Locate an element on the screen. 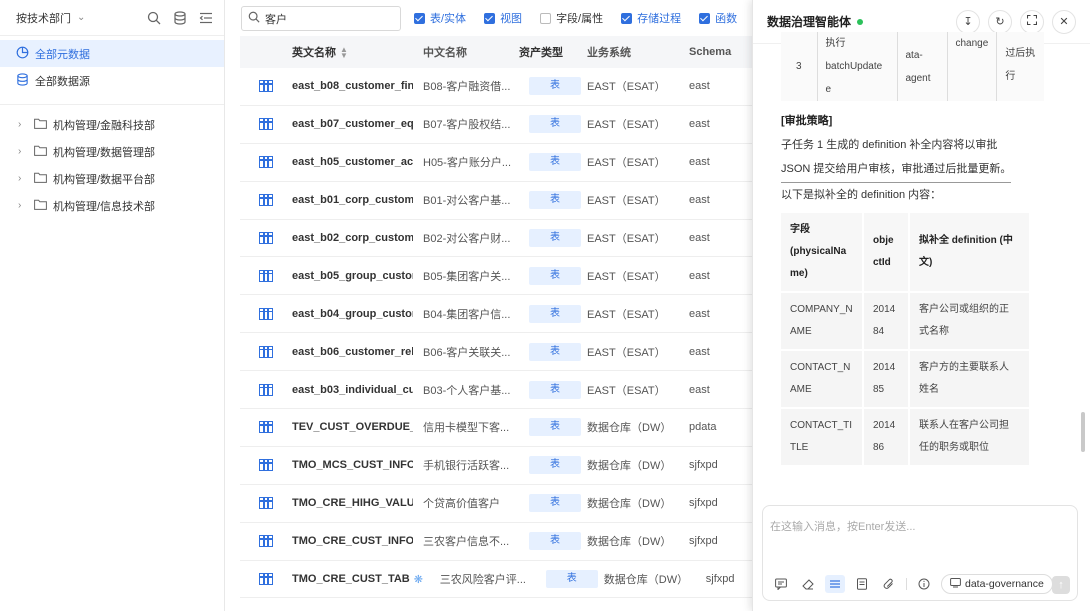 Image resolution: width=1090 pixels, height=611 pixels. document-icon is located at coordinates (862, 584).